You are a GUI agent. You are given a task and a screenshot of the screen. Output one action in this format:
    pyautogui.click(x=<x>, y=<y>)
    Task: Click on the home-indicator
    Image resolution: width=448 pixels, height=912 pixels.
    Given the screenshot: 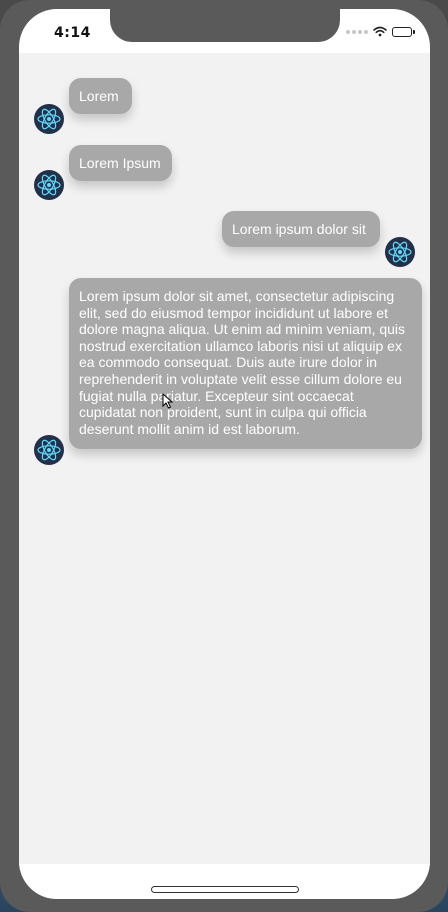 What is the action you would take?
    pyautogui.click(x=225, y=889)
    